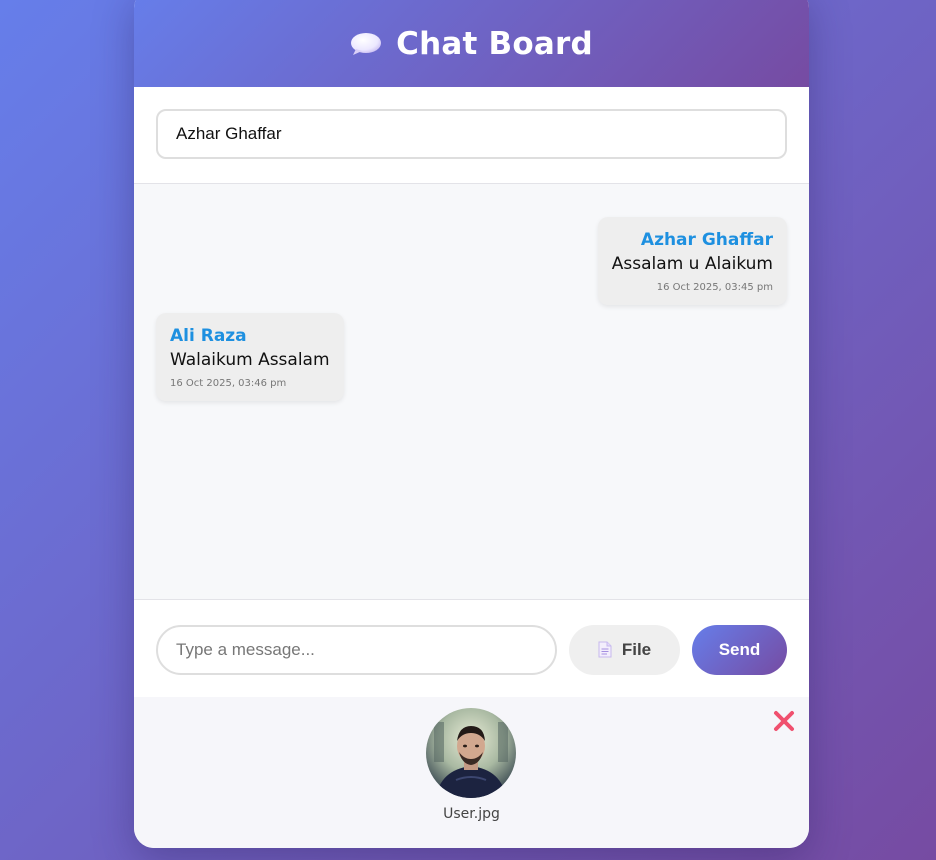 Image resolution: width=936 pixels, height=860 pixels. Describe the element at coordinates (636, 649) in the screenshot. I see `file-button-label: File` at that location.